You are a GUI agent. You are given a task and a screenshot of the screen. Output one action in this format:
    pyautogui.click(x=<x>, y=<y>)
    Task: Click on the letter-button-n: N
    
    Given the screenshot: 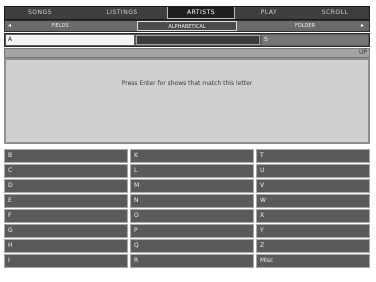 What is the action you would take?
    pyautogui.click(x=192, y=201)
    